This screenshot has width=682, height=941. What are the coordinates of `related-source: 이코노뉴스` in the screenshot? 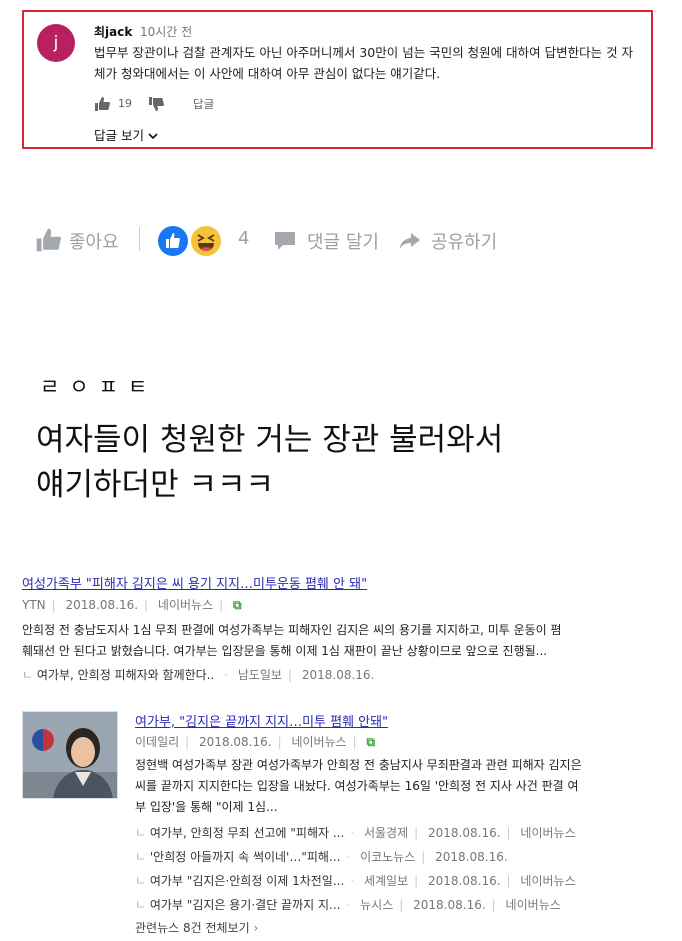 It's located at (387, 857).